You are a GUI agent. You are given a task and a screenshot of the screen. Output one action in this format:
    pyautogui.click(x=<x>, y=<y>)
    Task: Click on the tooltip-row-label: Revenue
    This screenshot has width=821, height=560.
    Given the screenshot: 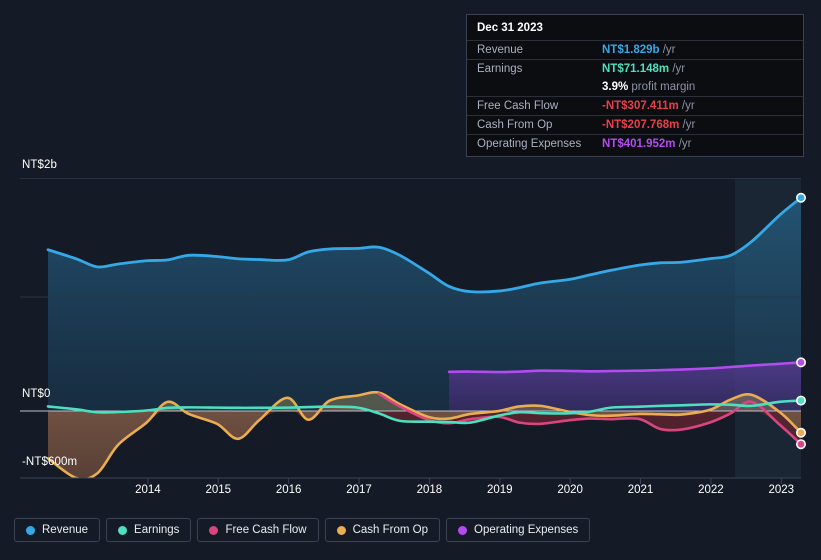 What is the action you would take?
    pyautogui.click(x=500, y=50)
    